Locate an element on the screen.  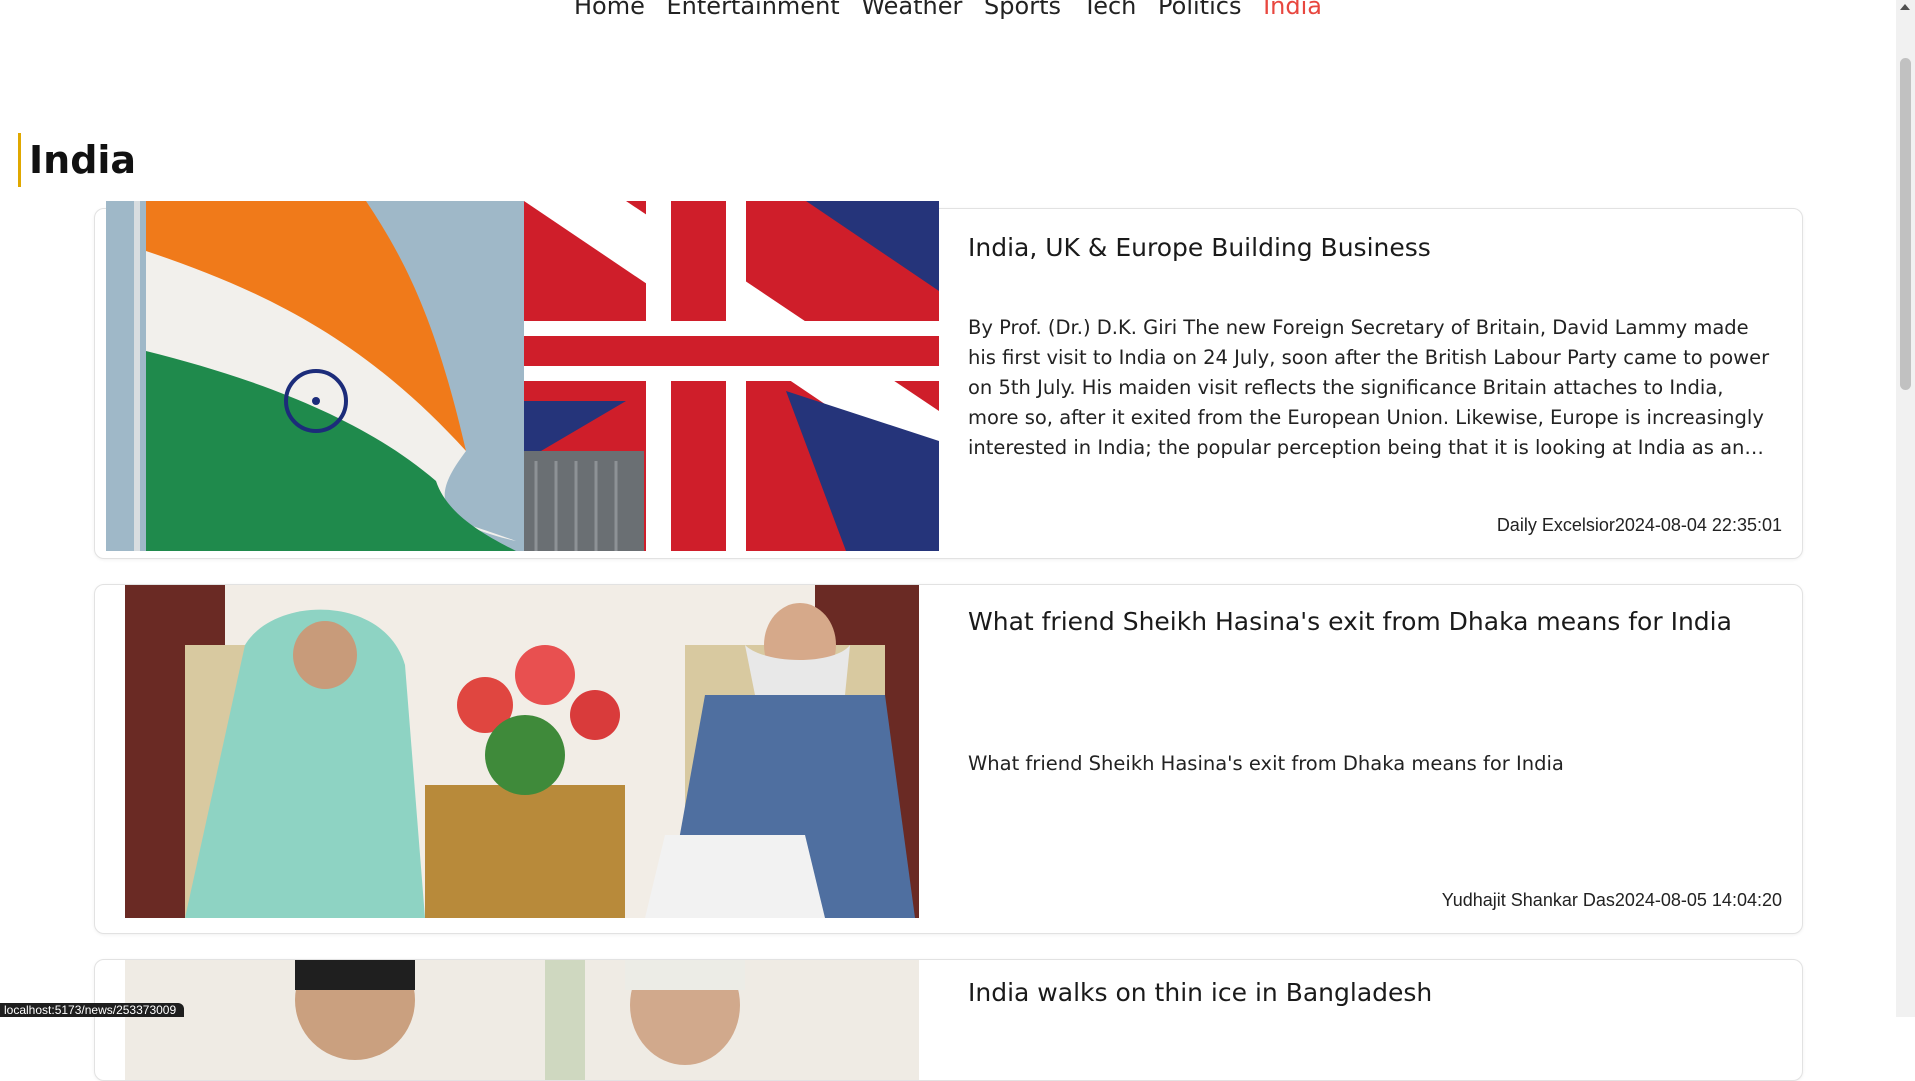
scrollbar-thumb is located at coordinates (1905, 224).